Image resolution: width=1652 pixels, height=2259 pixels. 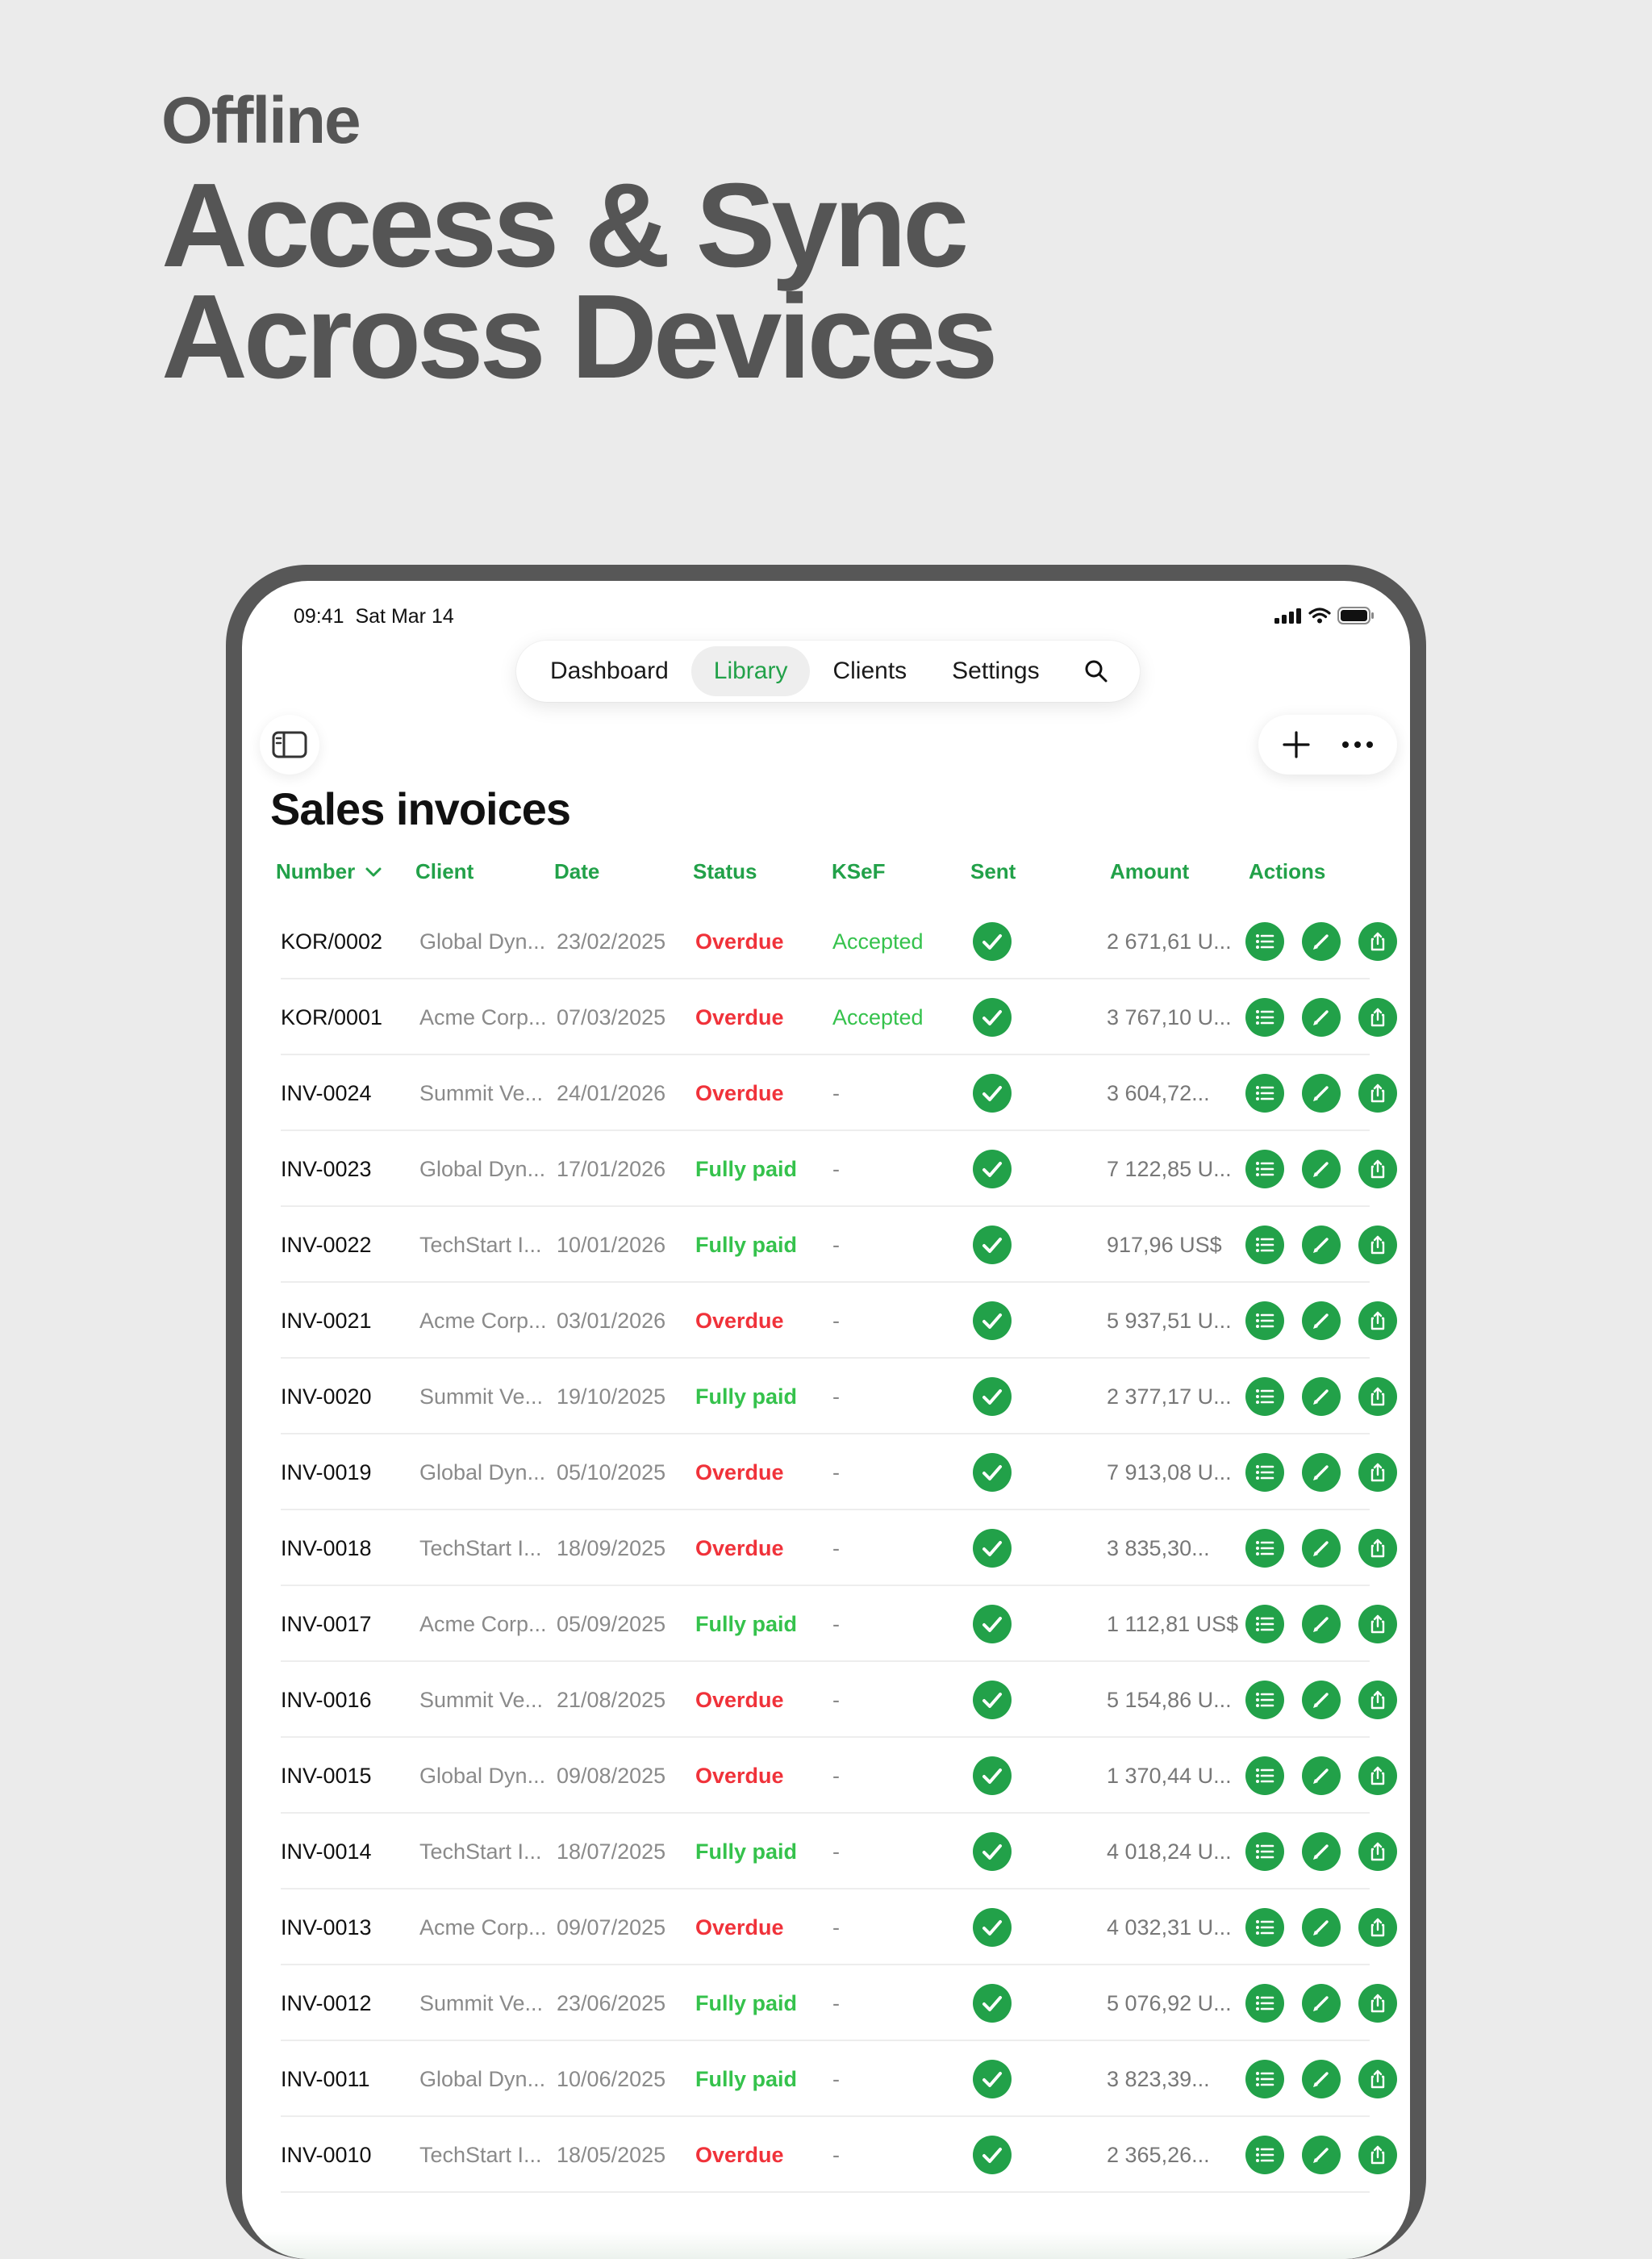 What do you see at coordinates (750, 671) in the screenshot?
I see `tab-library: Library` at bounding box center [750, 671].